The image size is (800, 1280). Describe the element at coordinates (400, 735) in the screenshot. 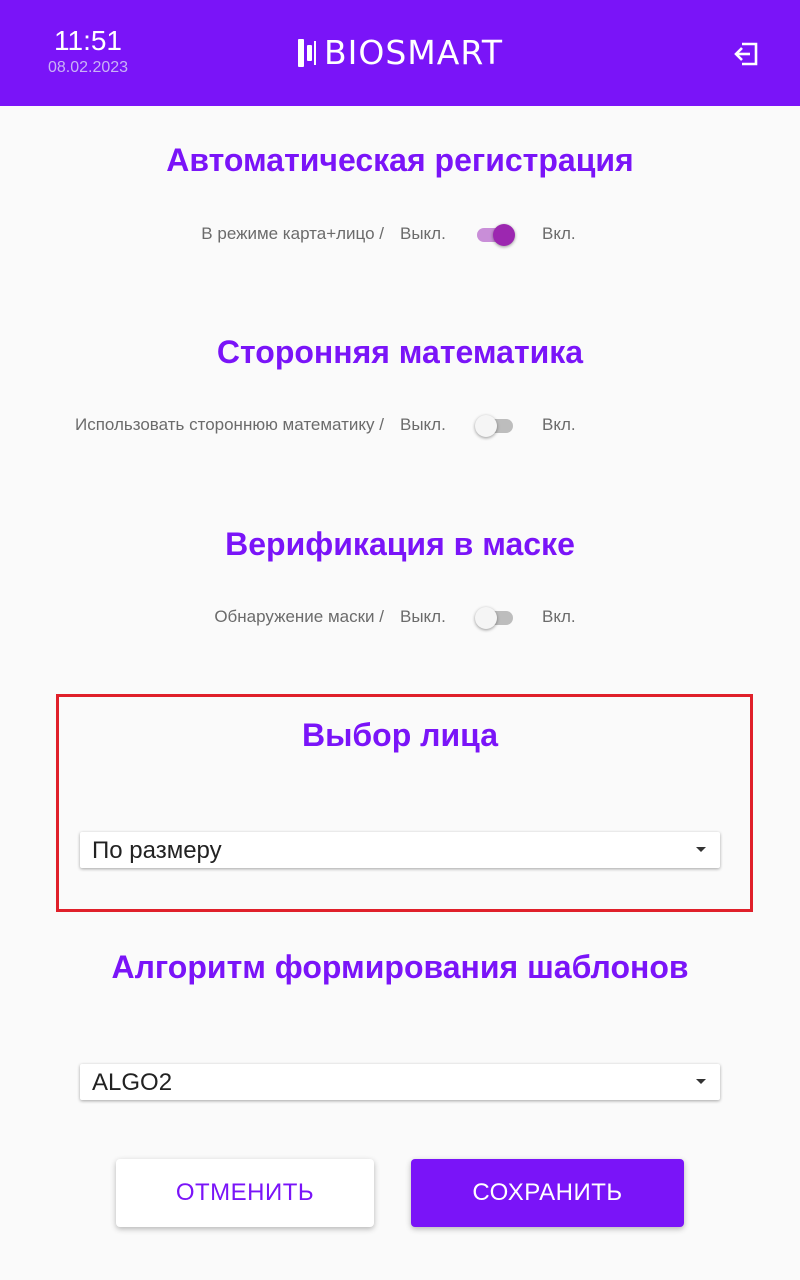

I see `face-selection-title: Выбор лица` at that location.